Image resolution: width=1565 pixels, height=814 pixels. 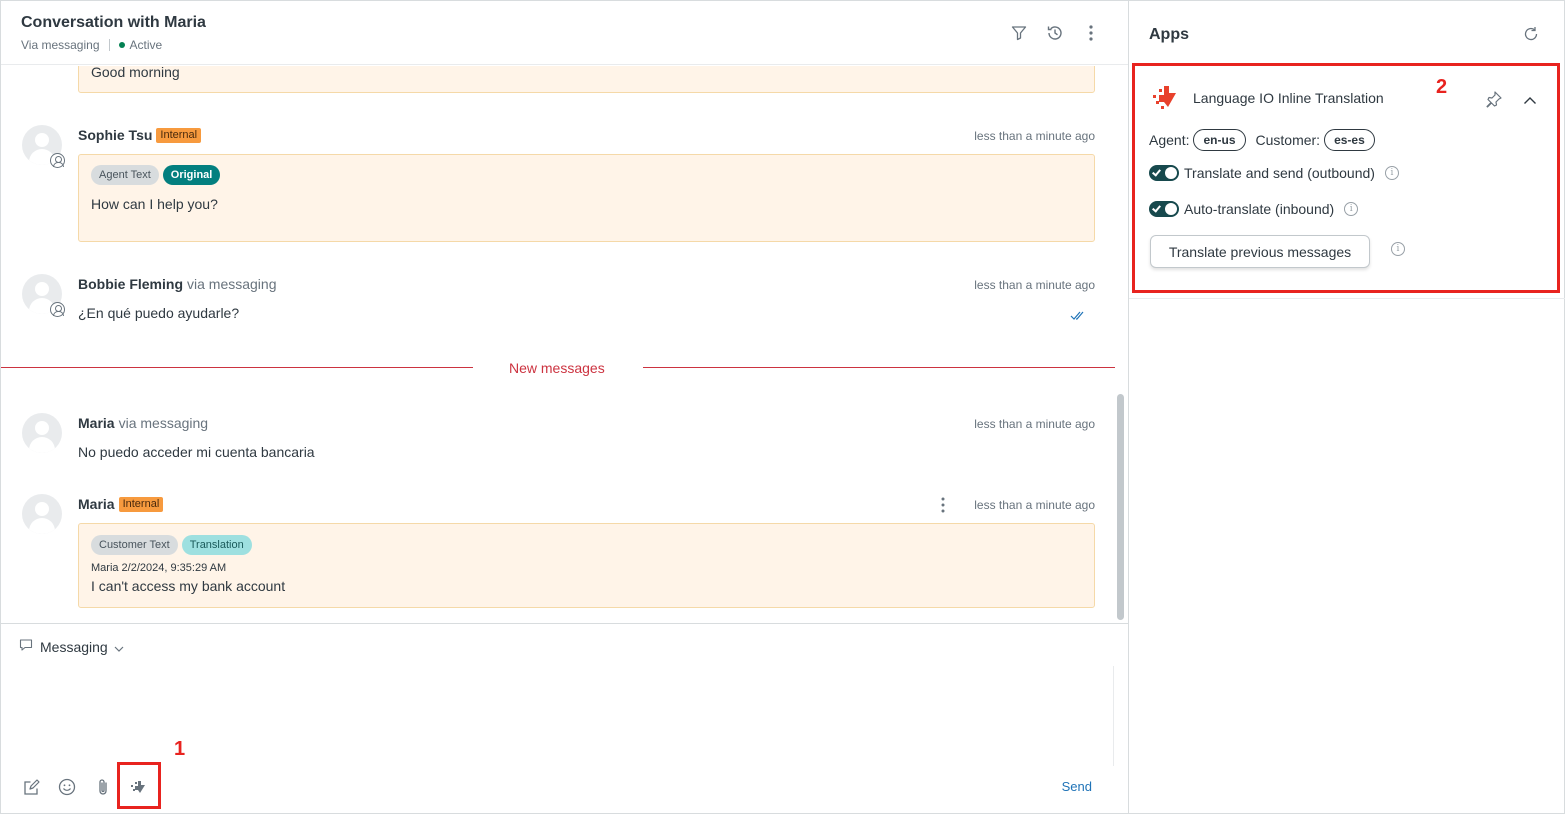 I want to click on message-text: How can I help you?, so click(x=154, y=204).